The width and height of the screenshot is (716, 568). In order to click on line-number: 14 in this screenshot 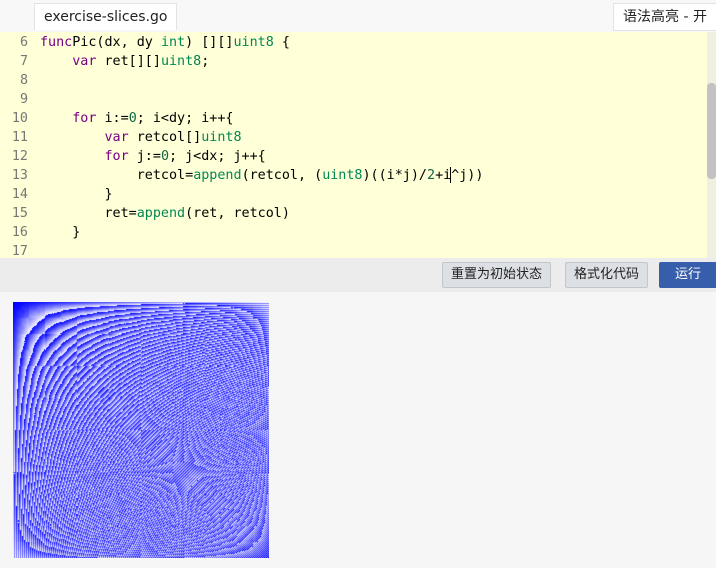, I will do `click(19, 194)`.